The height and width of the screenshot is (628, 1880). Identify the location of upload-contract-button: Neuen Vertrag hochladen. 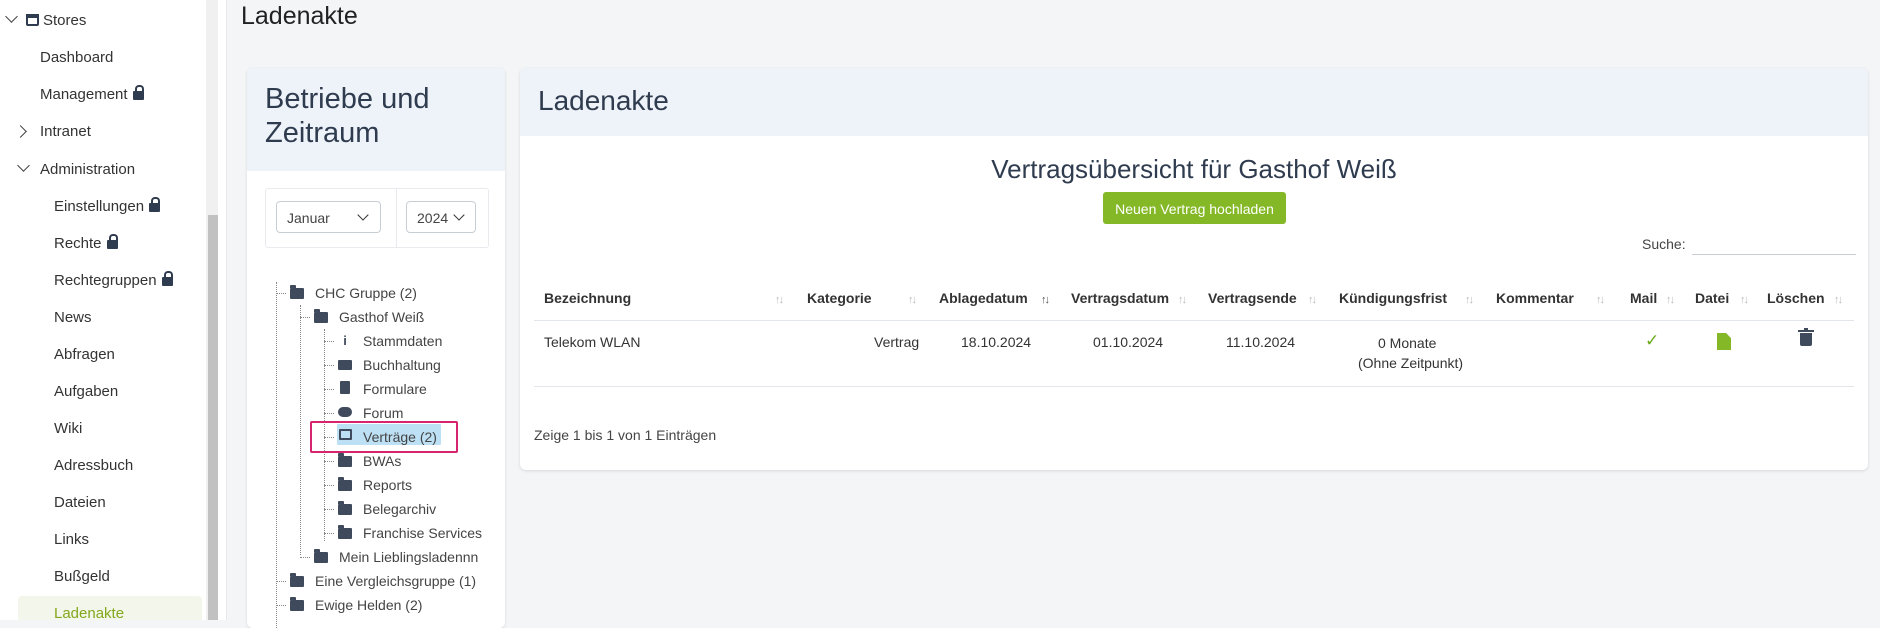
(1194, 208).